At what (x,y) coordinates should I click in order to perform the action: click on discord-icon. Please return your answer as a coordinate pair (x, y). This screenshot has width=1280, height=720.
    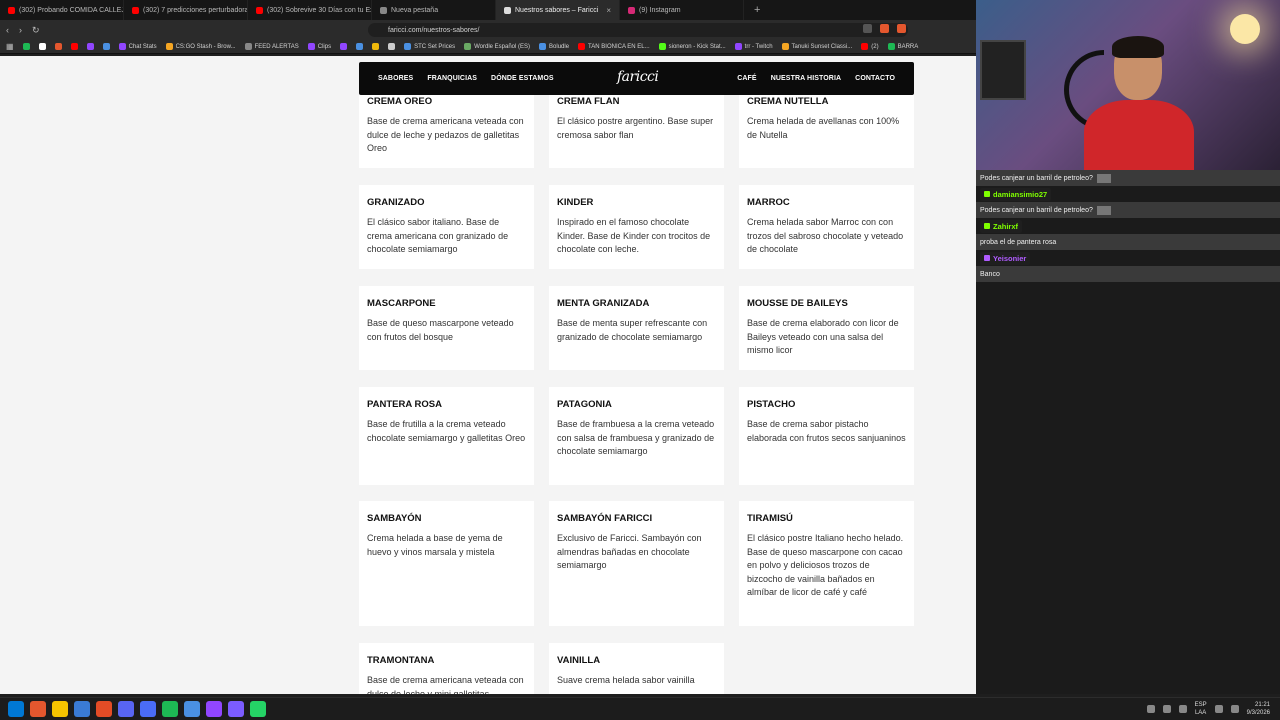
    Looking at the image, I should click on (126, 709).